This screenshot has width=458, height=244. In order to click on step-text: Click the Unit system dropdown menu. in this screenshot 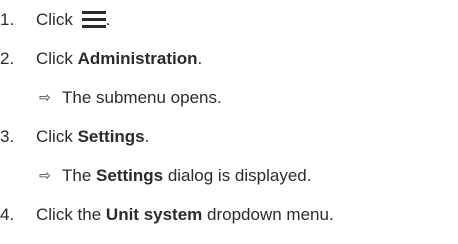, I will do `click(185, 215)`.